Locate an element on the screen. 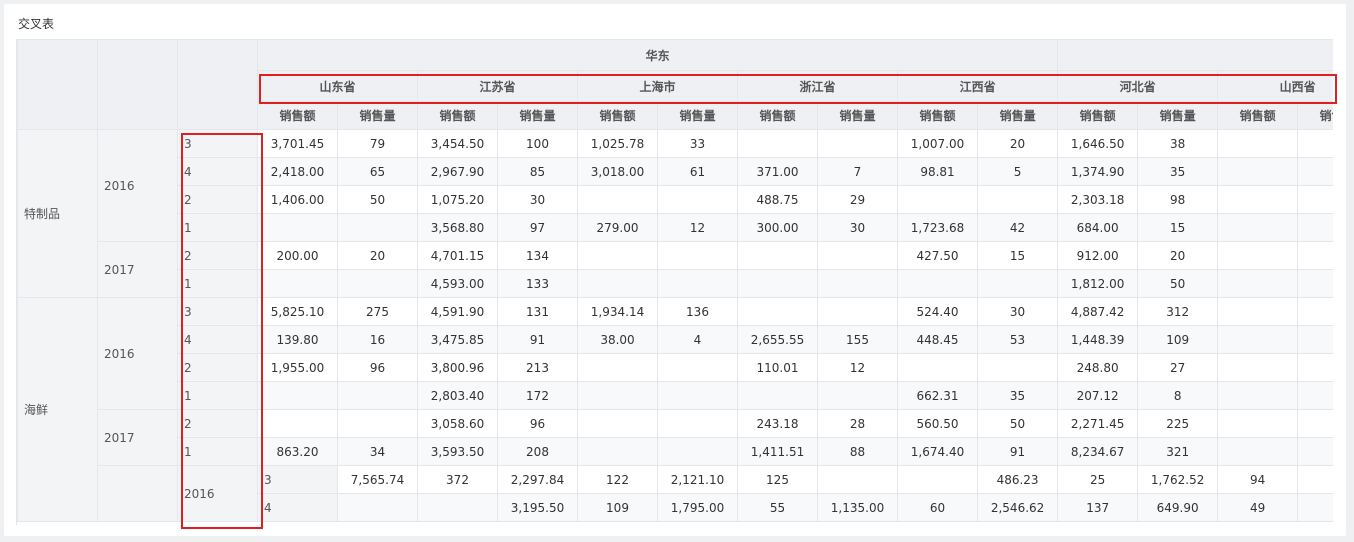 The width and height of the screenshot is (1354, 542). cell-sales-qty: 65 is located at coordinates (377, 171).